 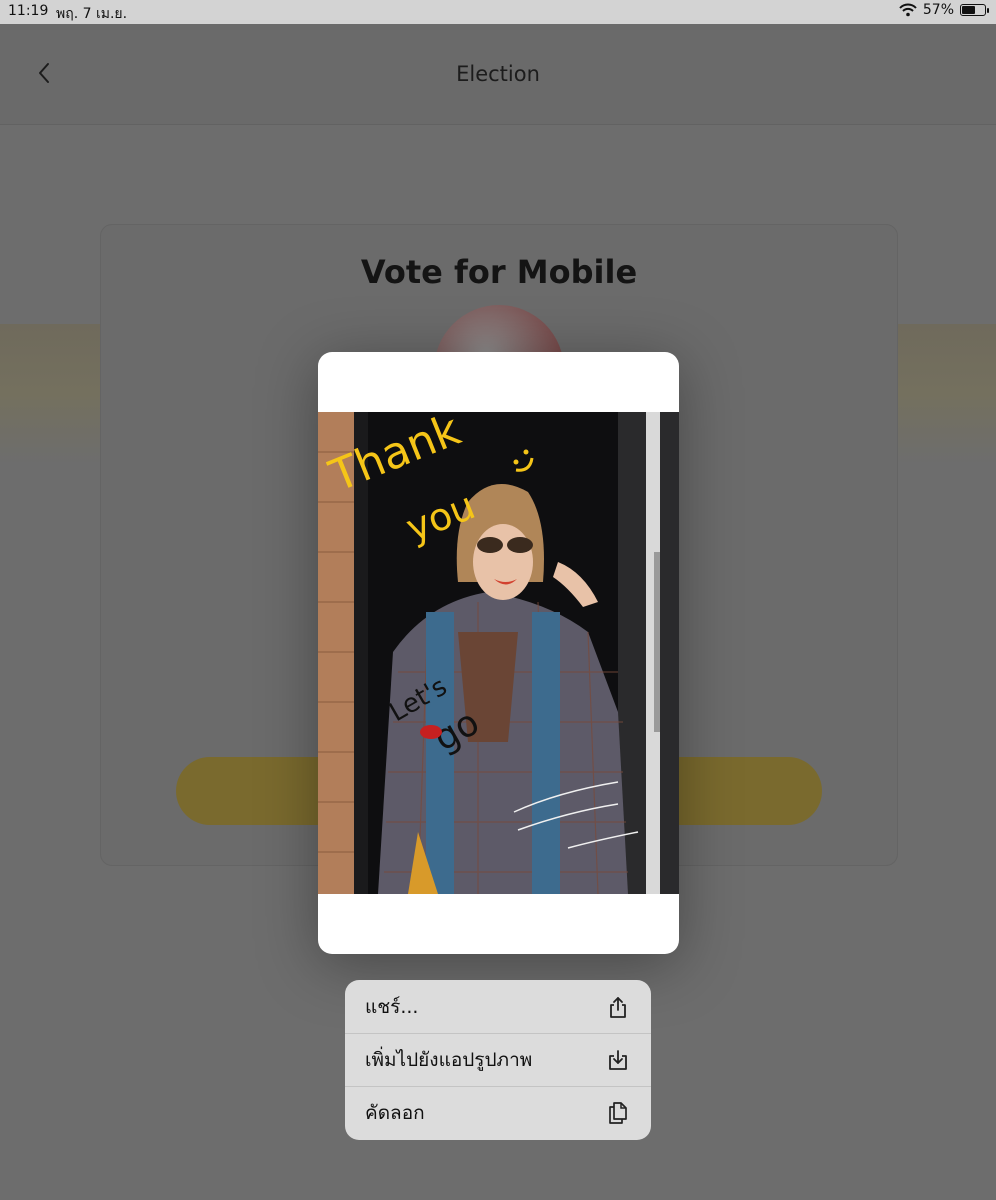 What do you see at coordinates (618, 1113) in the screenshot?
I see `copy-icon` at bounding box center [618, 1113].